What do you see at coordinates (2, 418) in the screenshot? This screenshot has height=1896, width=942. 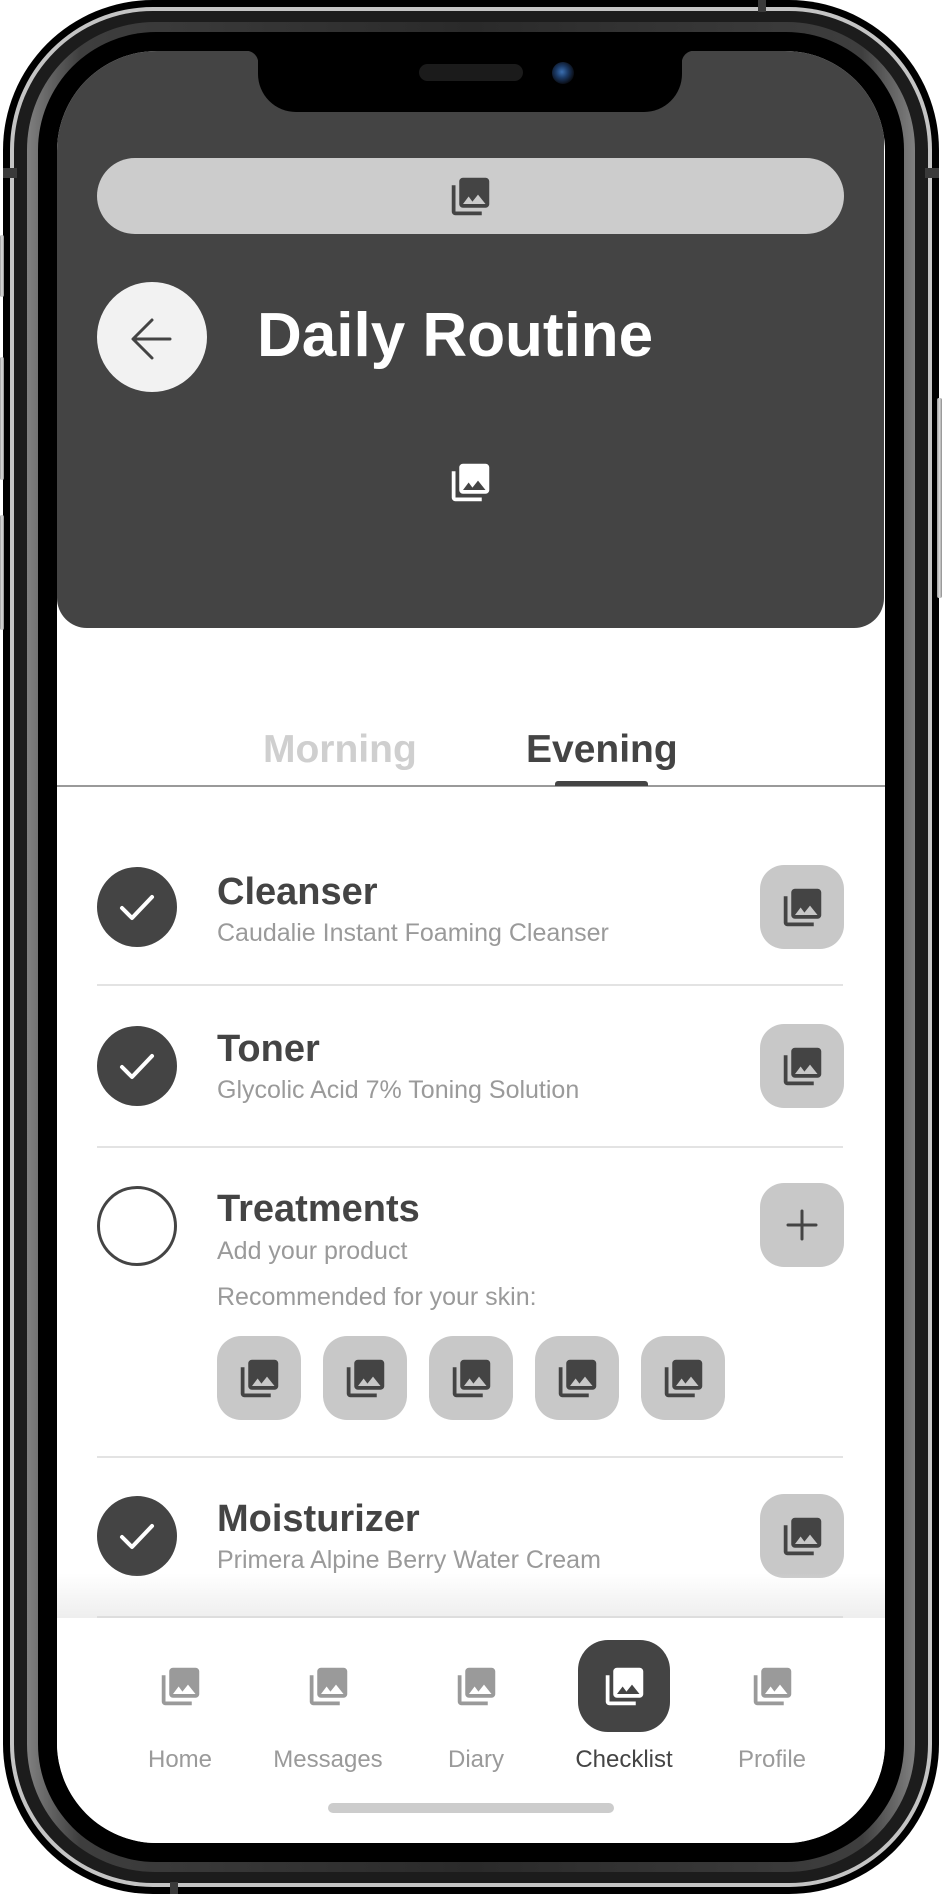 I see `volume-up-button` at bounding box center [2, 418].